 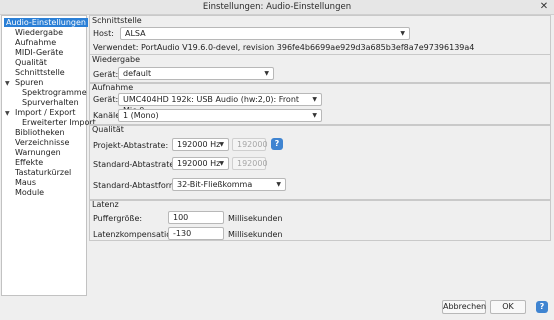 I want to click on host-select: ALSA ▼, so click(x=265, y=33).